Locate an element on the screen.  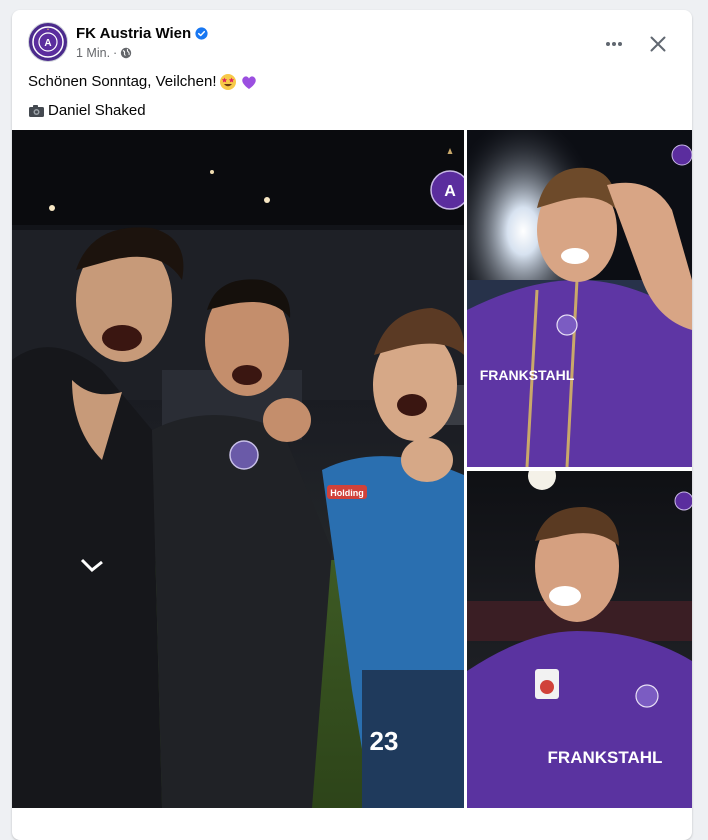
name-row: FK Austria Wien is located at coordinates (142, 33).